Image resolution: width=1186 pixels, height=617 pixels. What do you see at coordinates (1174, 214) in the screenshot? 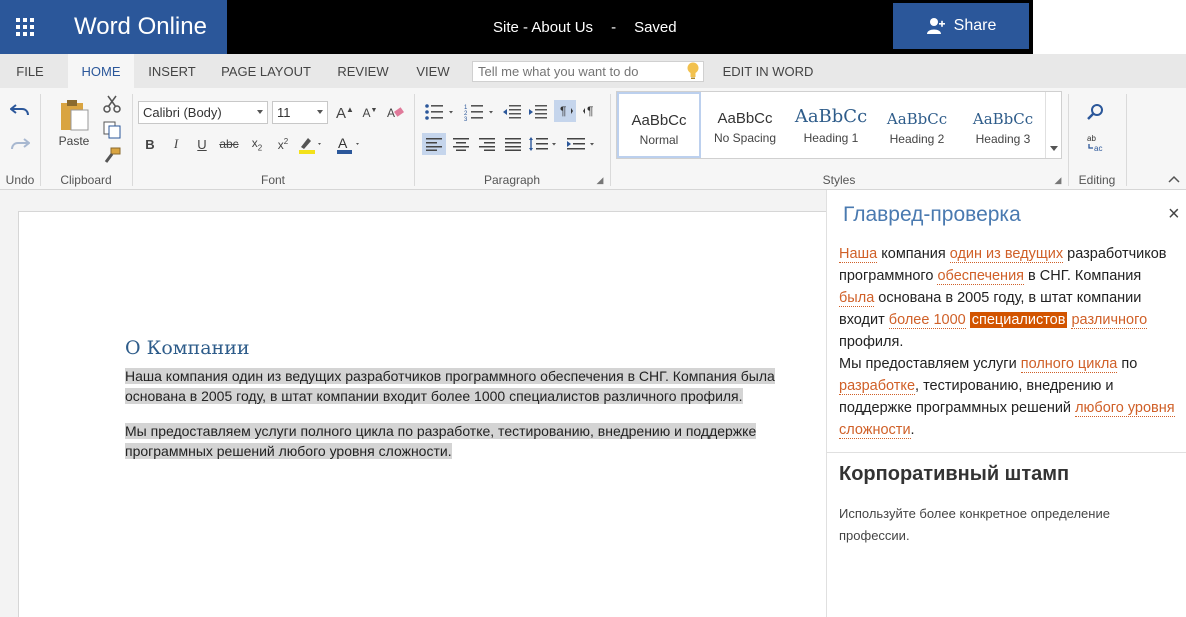
I see `close-icon: ×` at bounding box center [1174, 214].